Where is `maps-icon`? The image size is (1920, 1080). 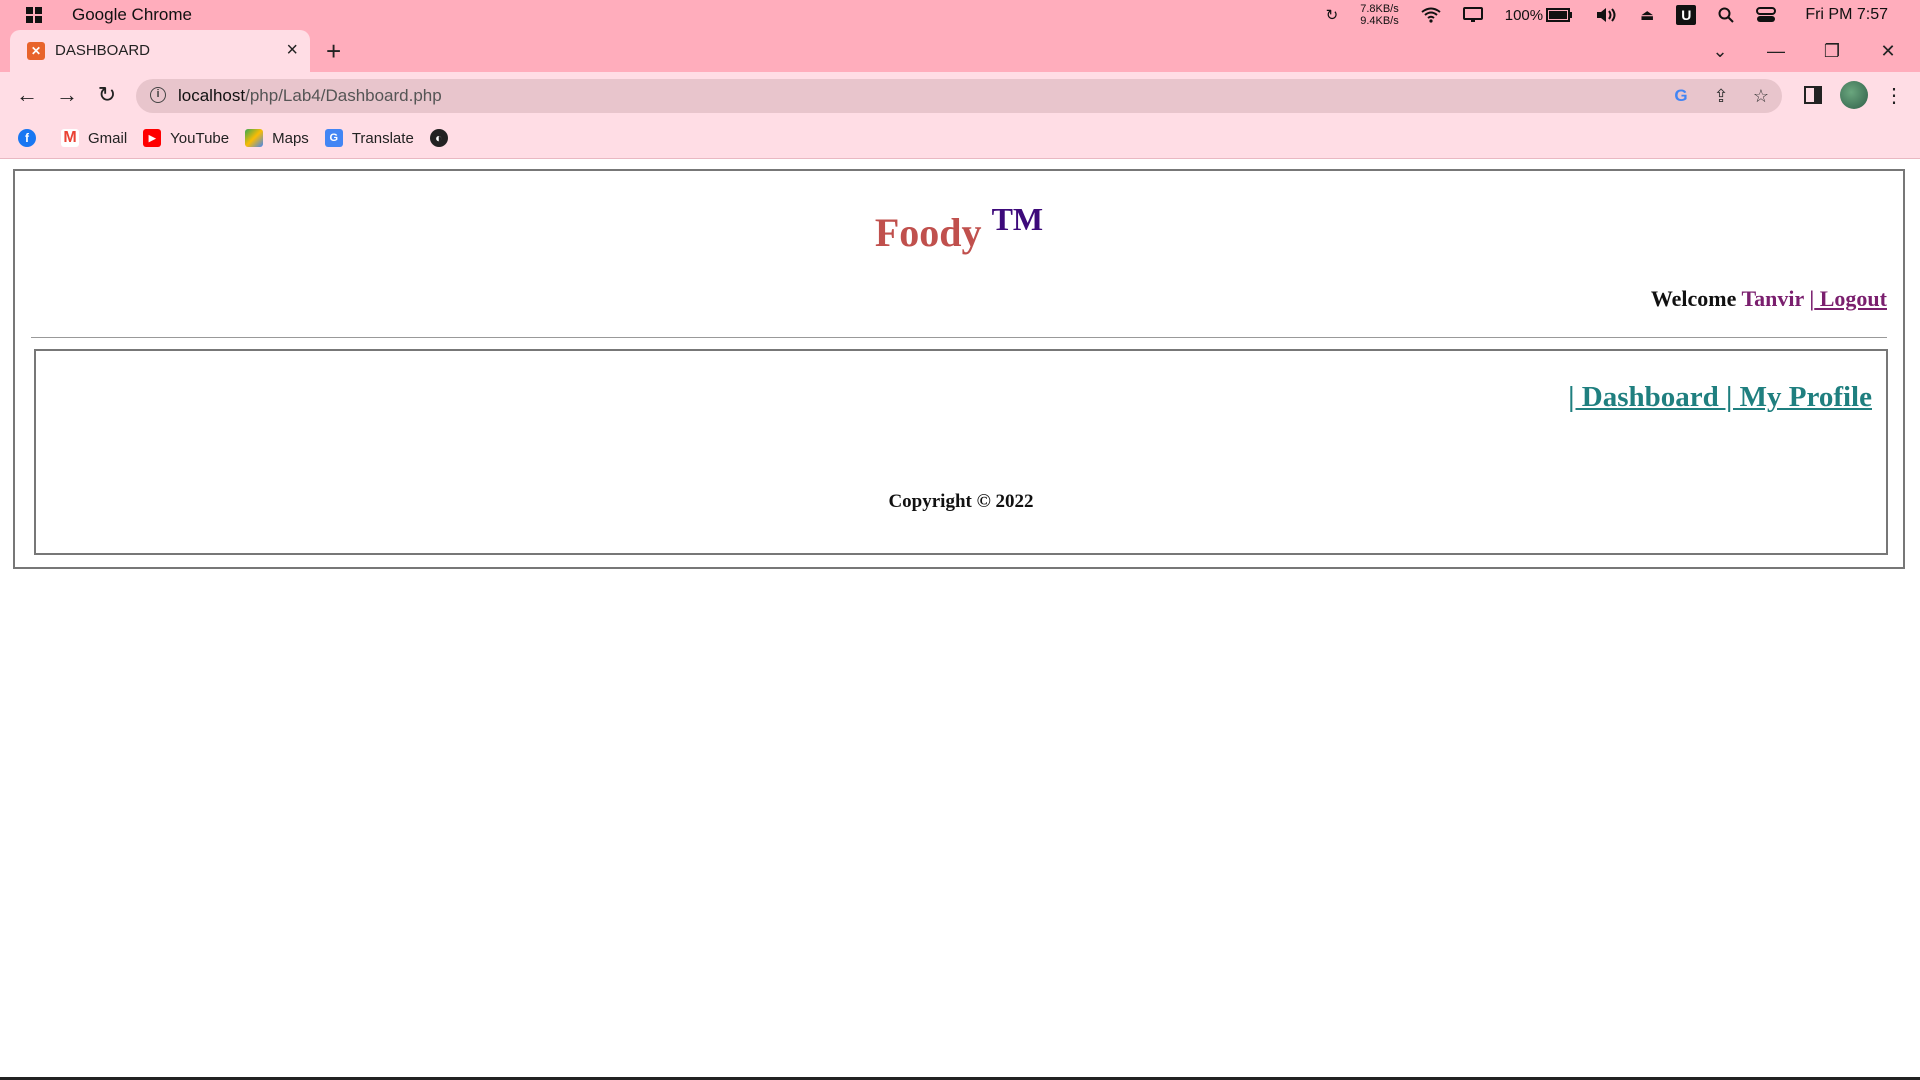 maps-icon is located at coordinates (254, 138).